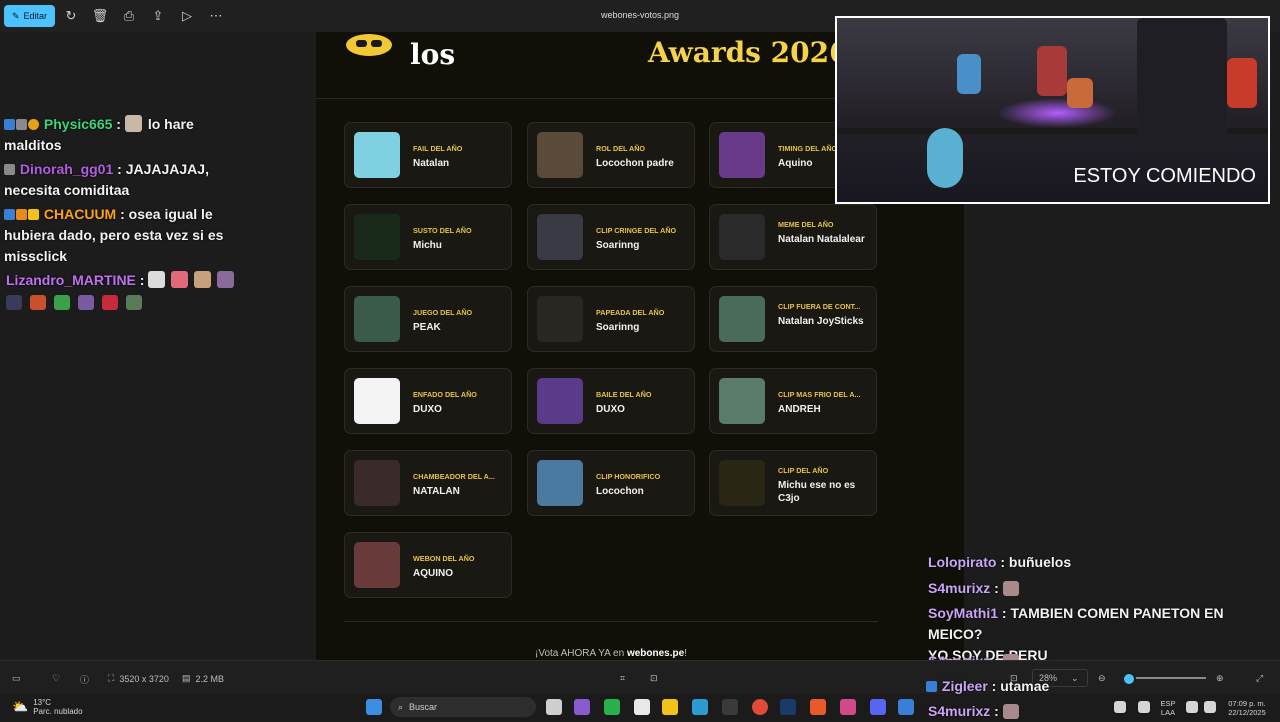 Image resolution: width=1280 pixels, height=722 pixels. I want to click on award-card: CLIP FUERA DE CONT... Natalan JoySticks, so click(793, 319).